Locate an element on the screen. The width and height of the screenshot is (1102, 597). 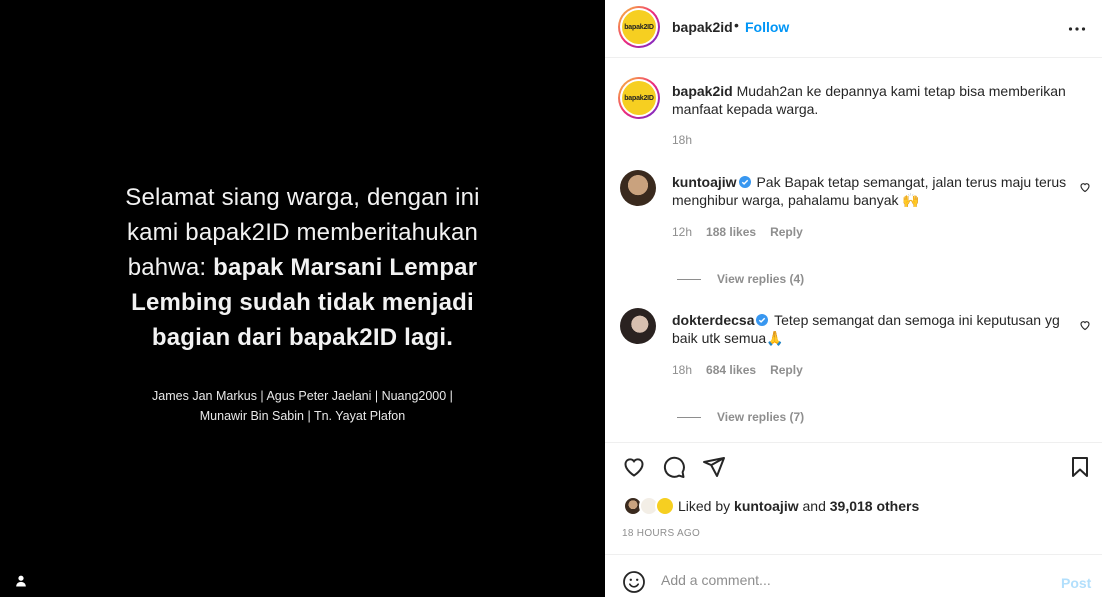
view-replies-button: View replies (7) is located at coordinates (740, 417).